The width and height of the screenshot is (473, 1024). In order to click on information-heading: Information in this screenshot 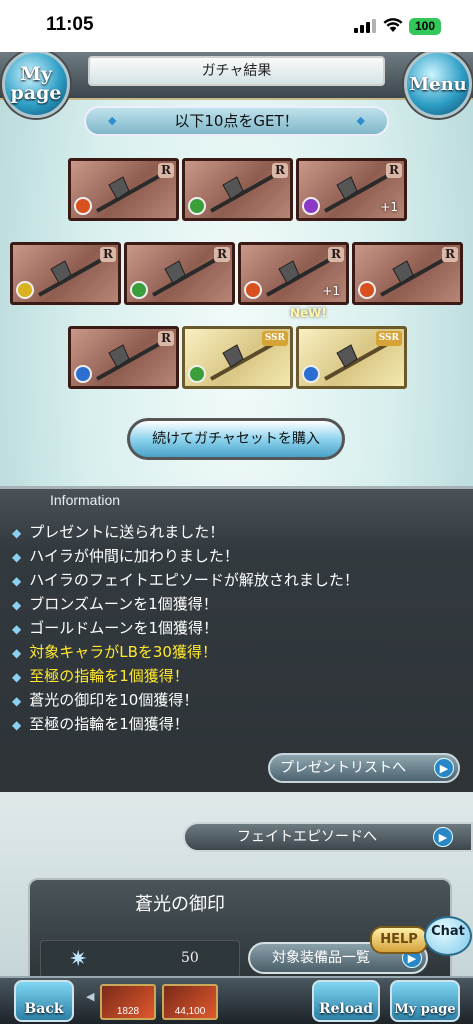, I will do `click(85, 500)`.